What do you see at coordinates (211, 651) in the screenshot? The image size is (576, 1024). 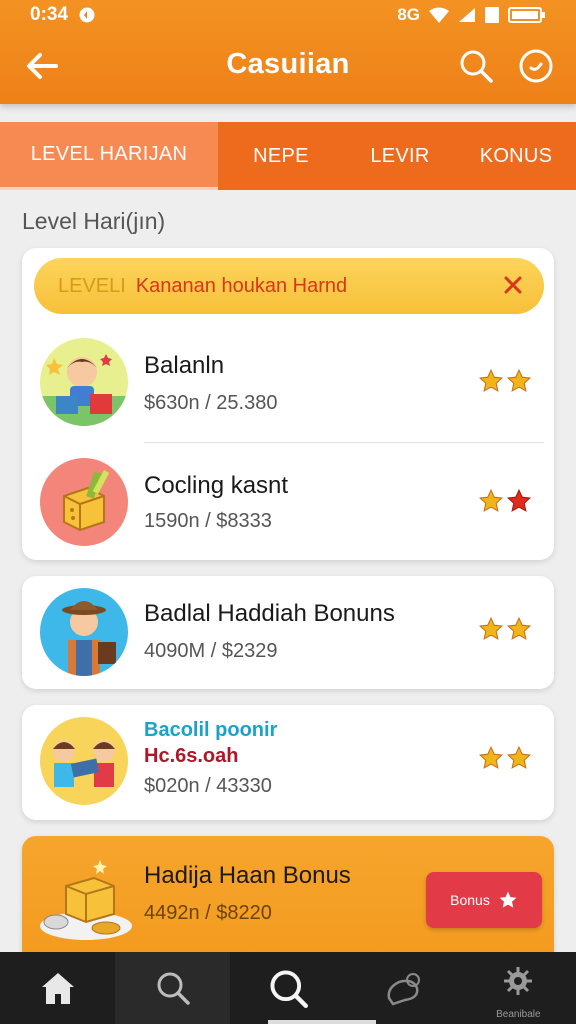 I see `item-value: 4090M / $2329` at bounding box center [211, 651].